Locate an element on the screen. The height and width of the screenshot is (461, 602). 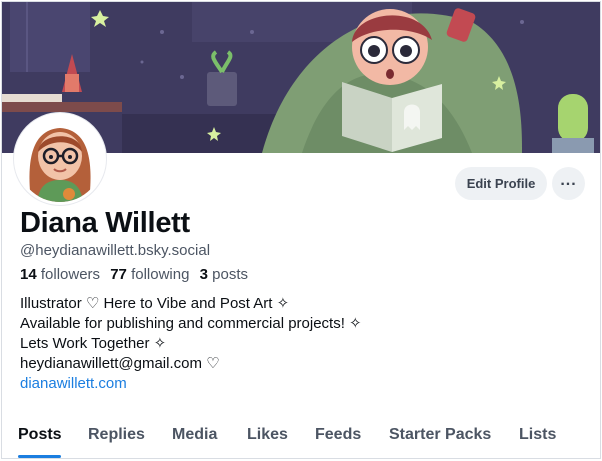
tab-lists: Lists is located at coordinates (537, 435).